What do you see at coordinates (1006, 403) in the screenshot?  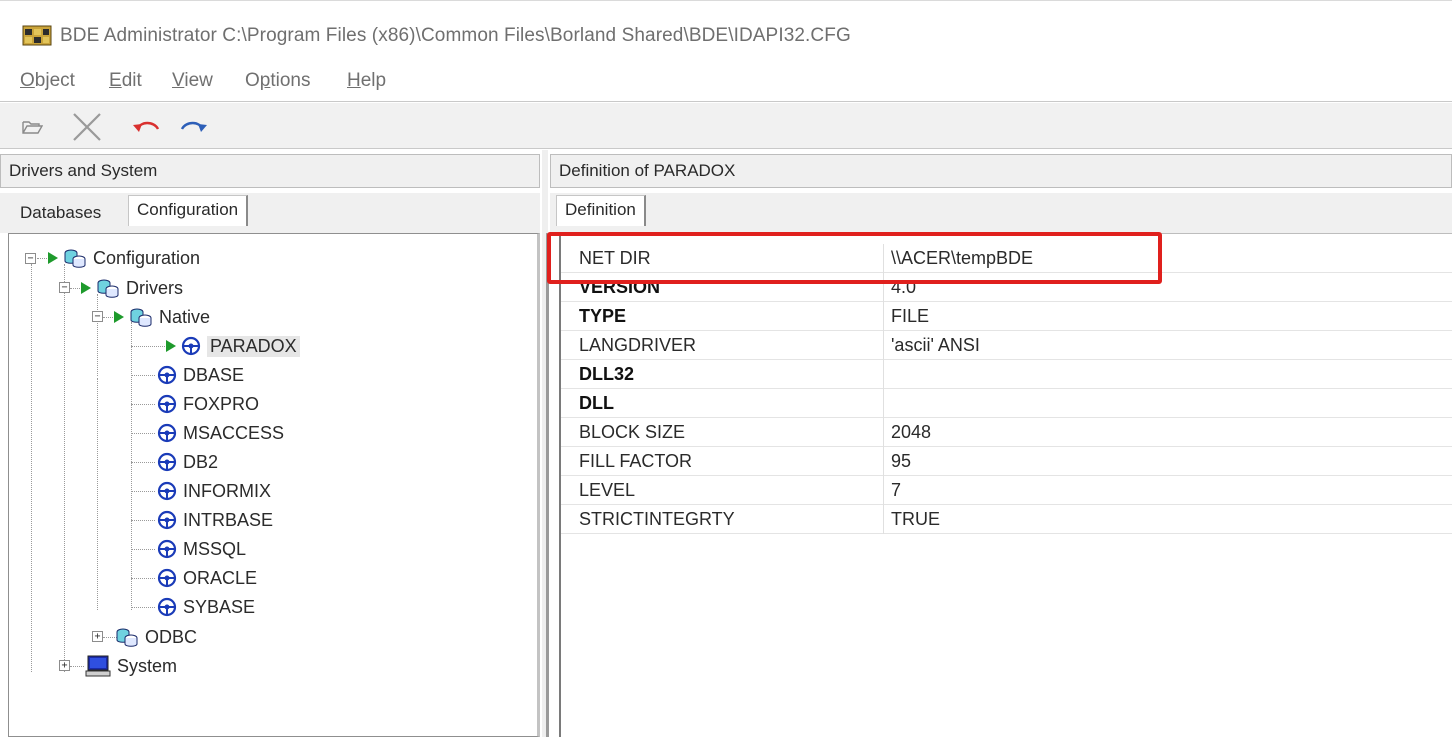 I see `property-row: DLL` at bounding box center [1006, 403].